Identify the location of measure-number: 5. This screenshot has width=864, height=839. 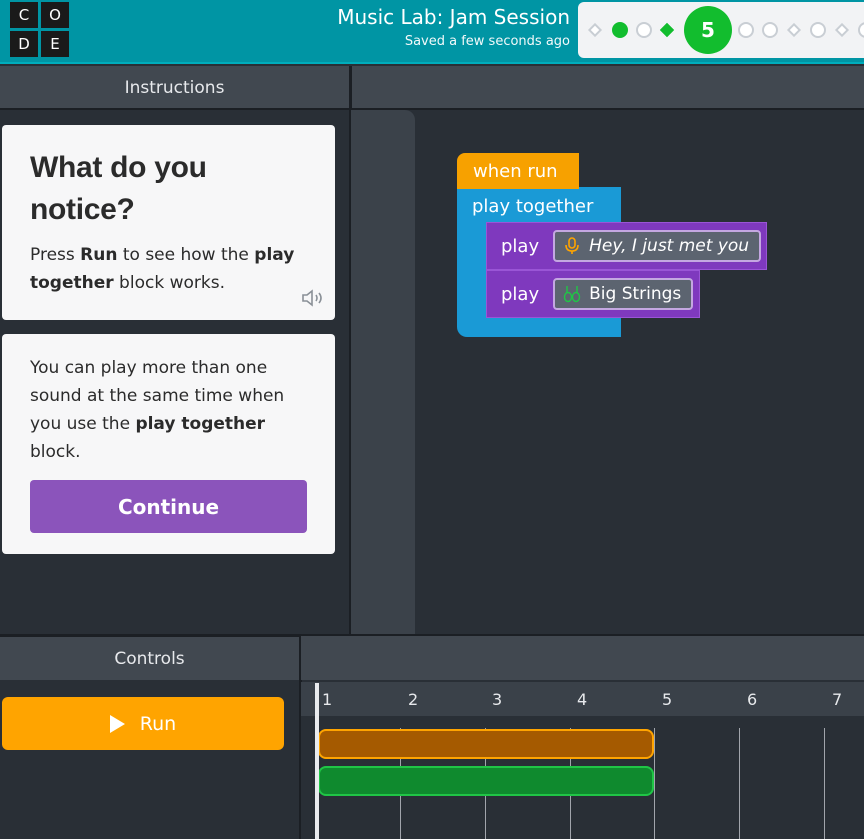
(667, 699).